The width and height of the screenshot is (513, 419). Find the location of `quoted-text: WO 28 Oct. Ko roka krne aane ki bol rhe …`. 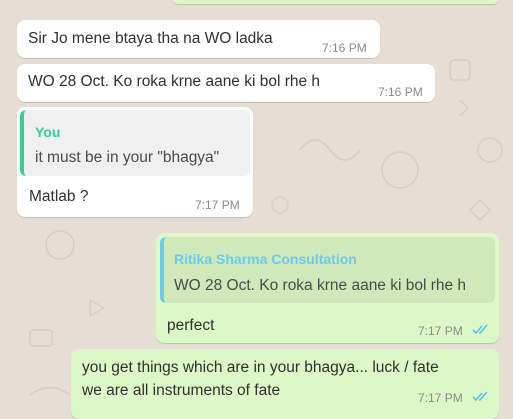

quoted-text: WO 28 Oct. Ko roka krne aane ki bol rhe … is located at coordinates (320, 285).